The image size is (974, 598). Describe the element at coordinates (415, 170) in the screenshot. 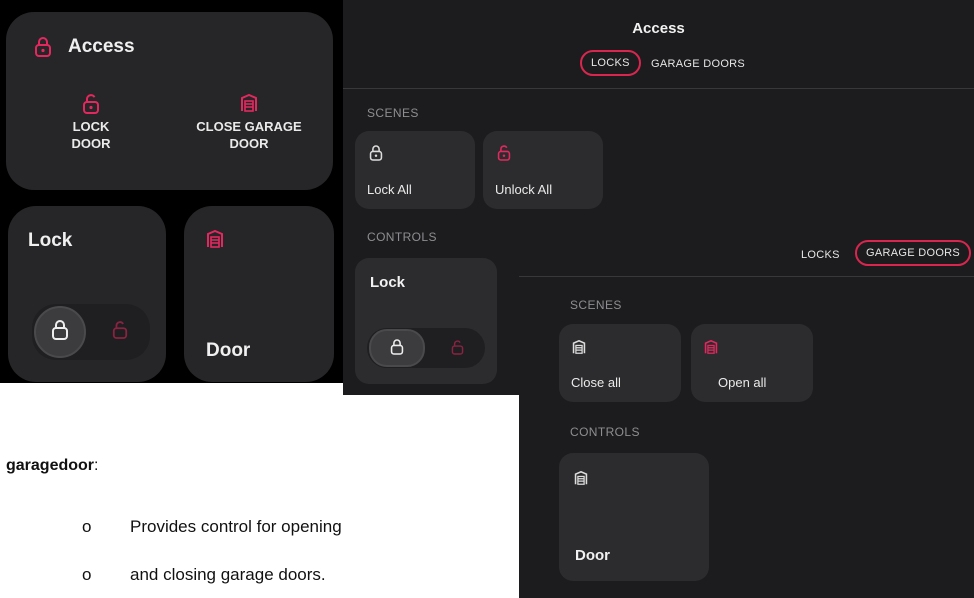

I see `scene-lock-all: Lock All` at that location.